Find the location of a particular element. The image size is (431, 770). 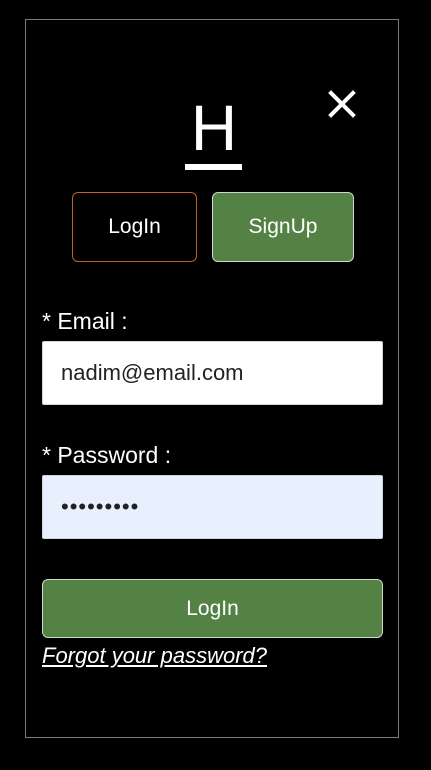

logo: H is located at coordinates (214, 128).